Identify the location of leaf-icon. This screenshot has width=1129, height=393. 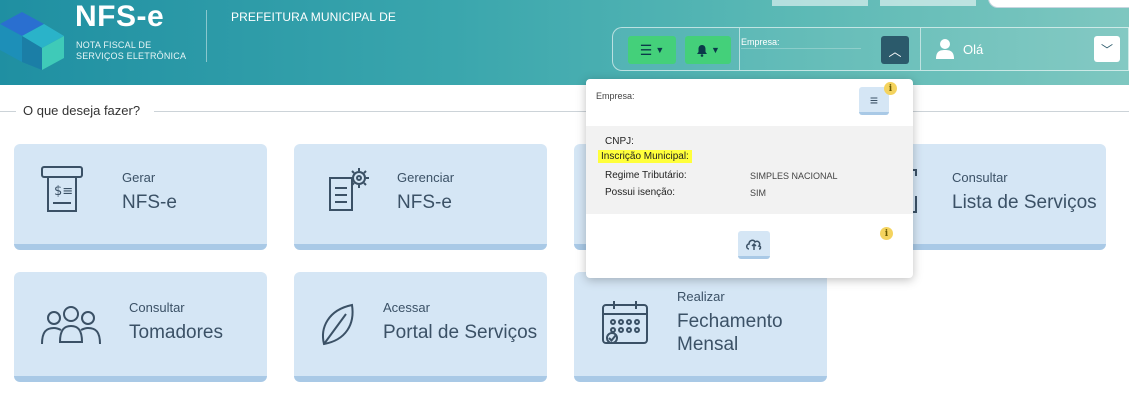
(338, 324).